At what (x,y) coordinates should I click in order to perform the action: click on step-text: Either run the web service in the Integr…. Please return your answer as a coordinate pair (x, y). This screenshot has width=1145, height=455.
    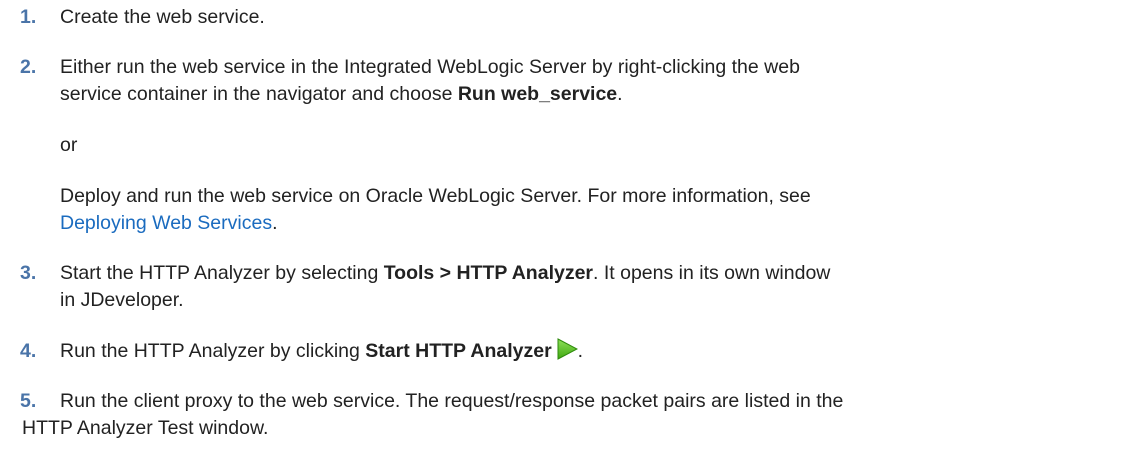
    Looking at the image, I should click on (430, 81).